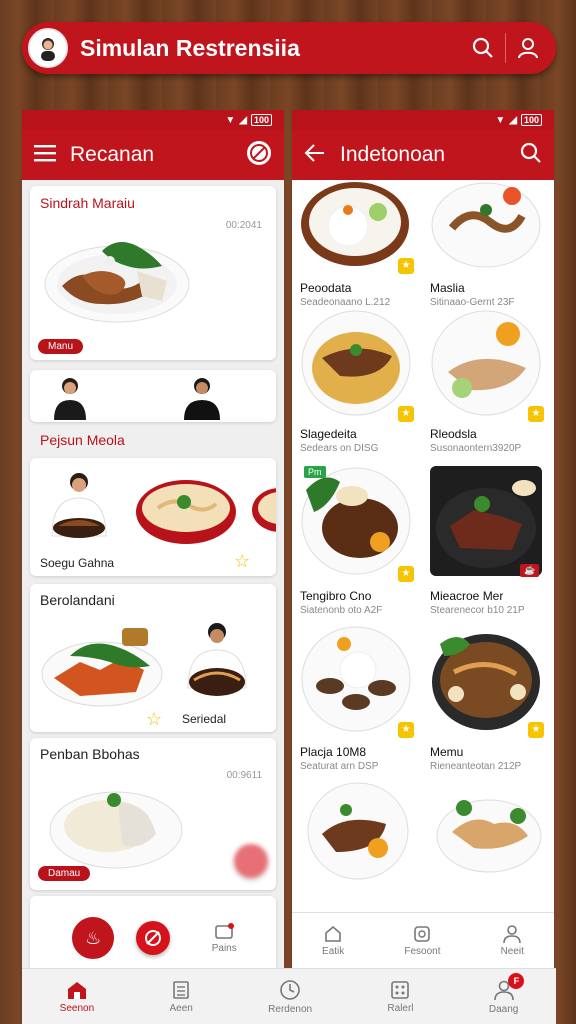 Image resolution: width=576 pixels, height=1024 pixels. What do you see at coordinates (290, 1009) in the screenshot?
I see `nav-label: Rerdenon` at bounding box center [290, 1009].